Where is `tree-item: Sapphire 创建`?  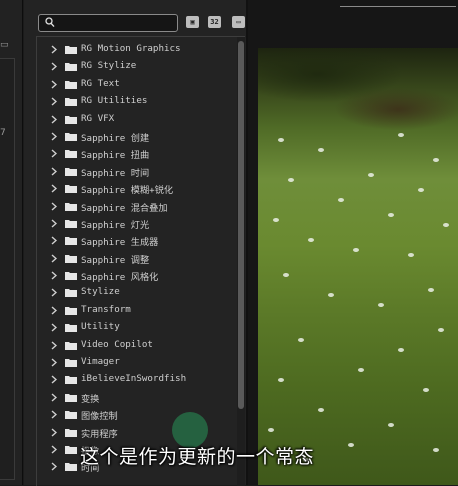 tree-item: Sapphire 创建 is located at coordinates (135, 136).